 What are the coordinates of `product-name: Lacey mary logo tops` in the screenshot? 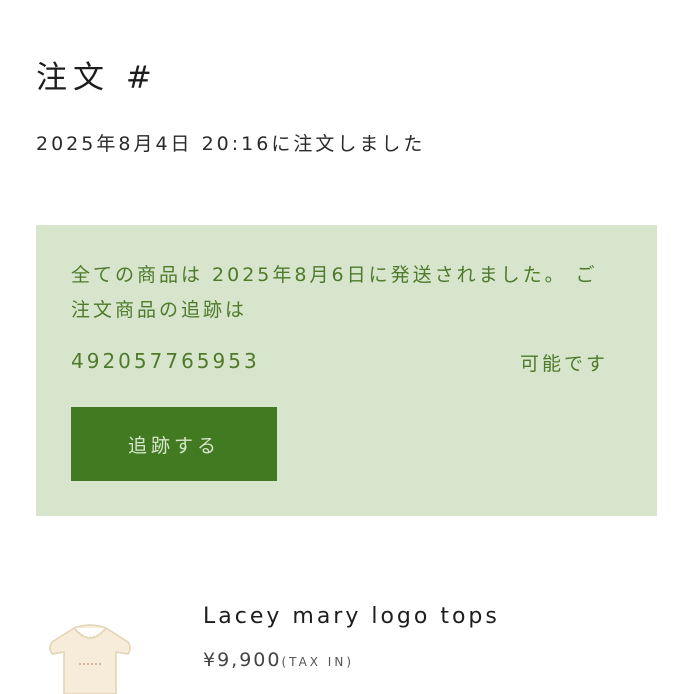 It's located at (351, 616).